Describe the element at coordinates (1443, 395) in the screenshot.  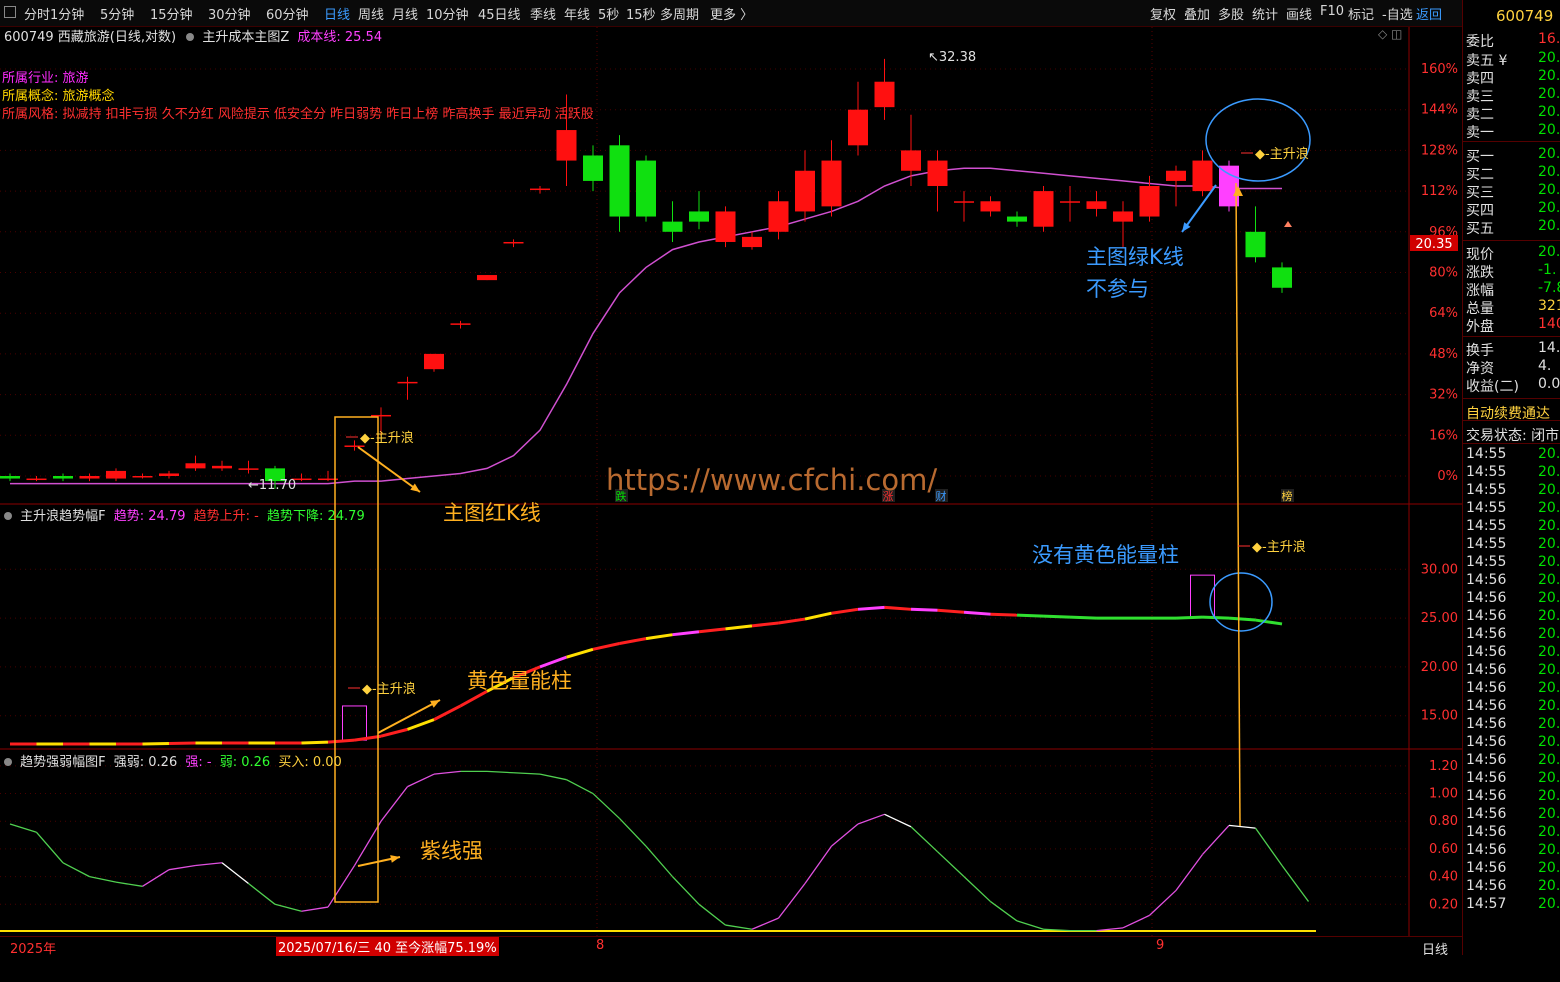
I see `main-axis-label: 32%` at that location.